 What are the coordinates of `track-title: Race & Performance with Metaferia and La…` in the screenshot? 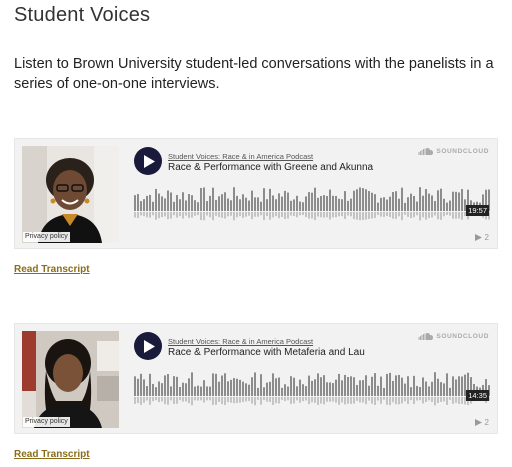 It's located at (266, 352).